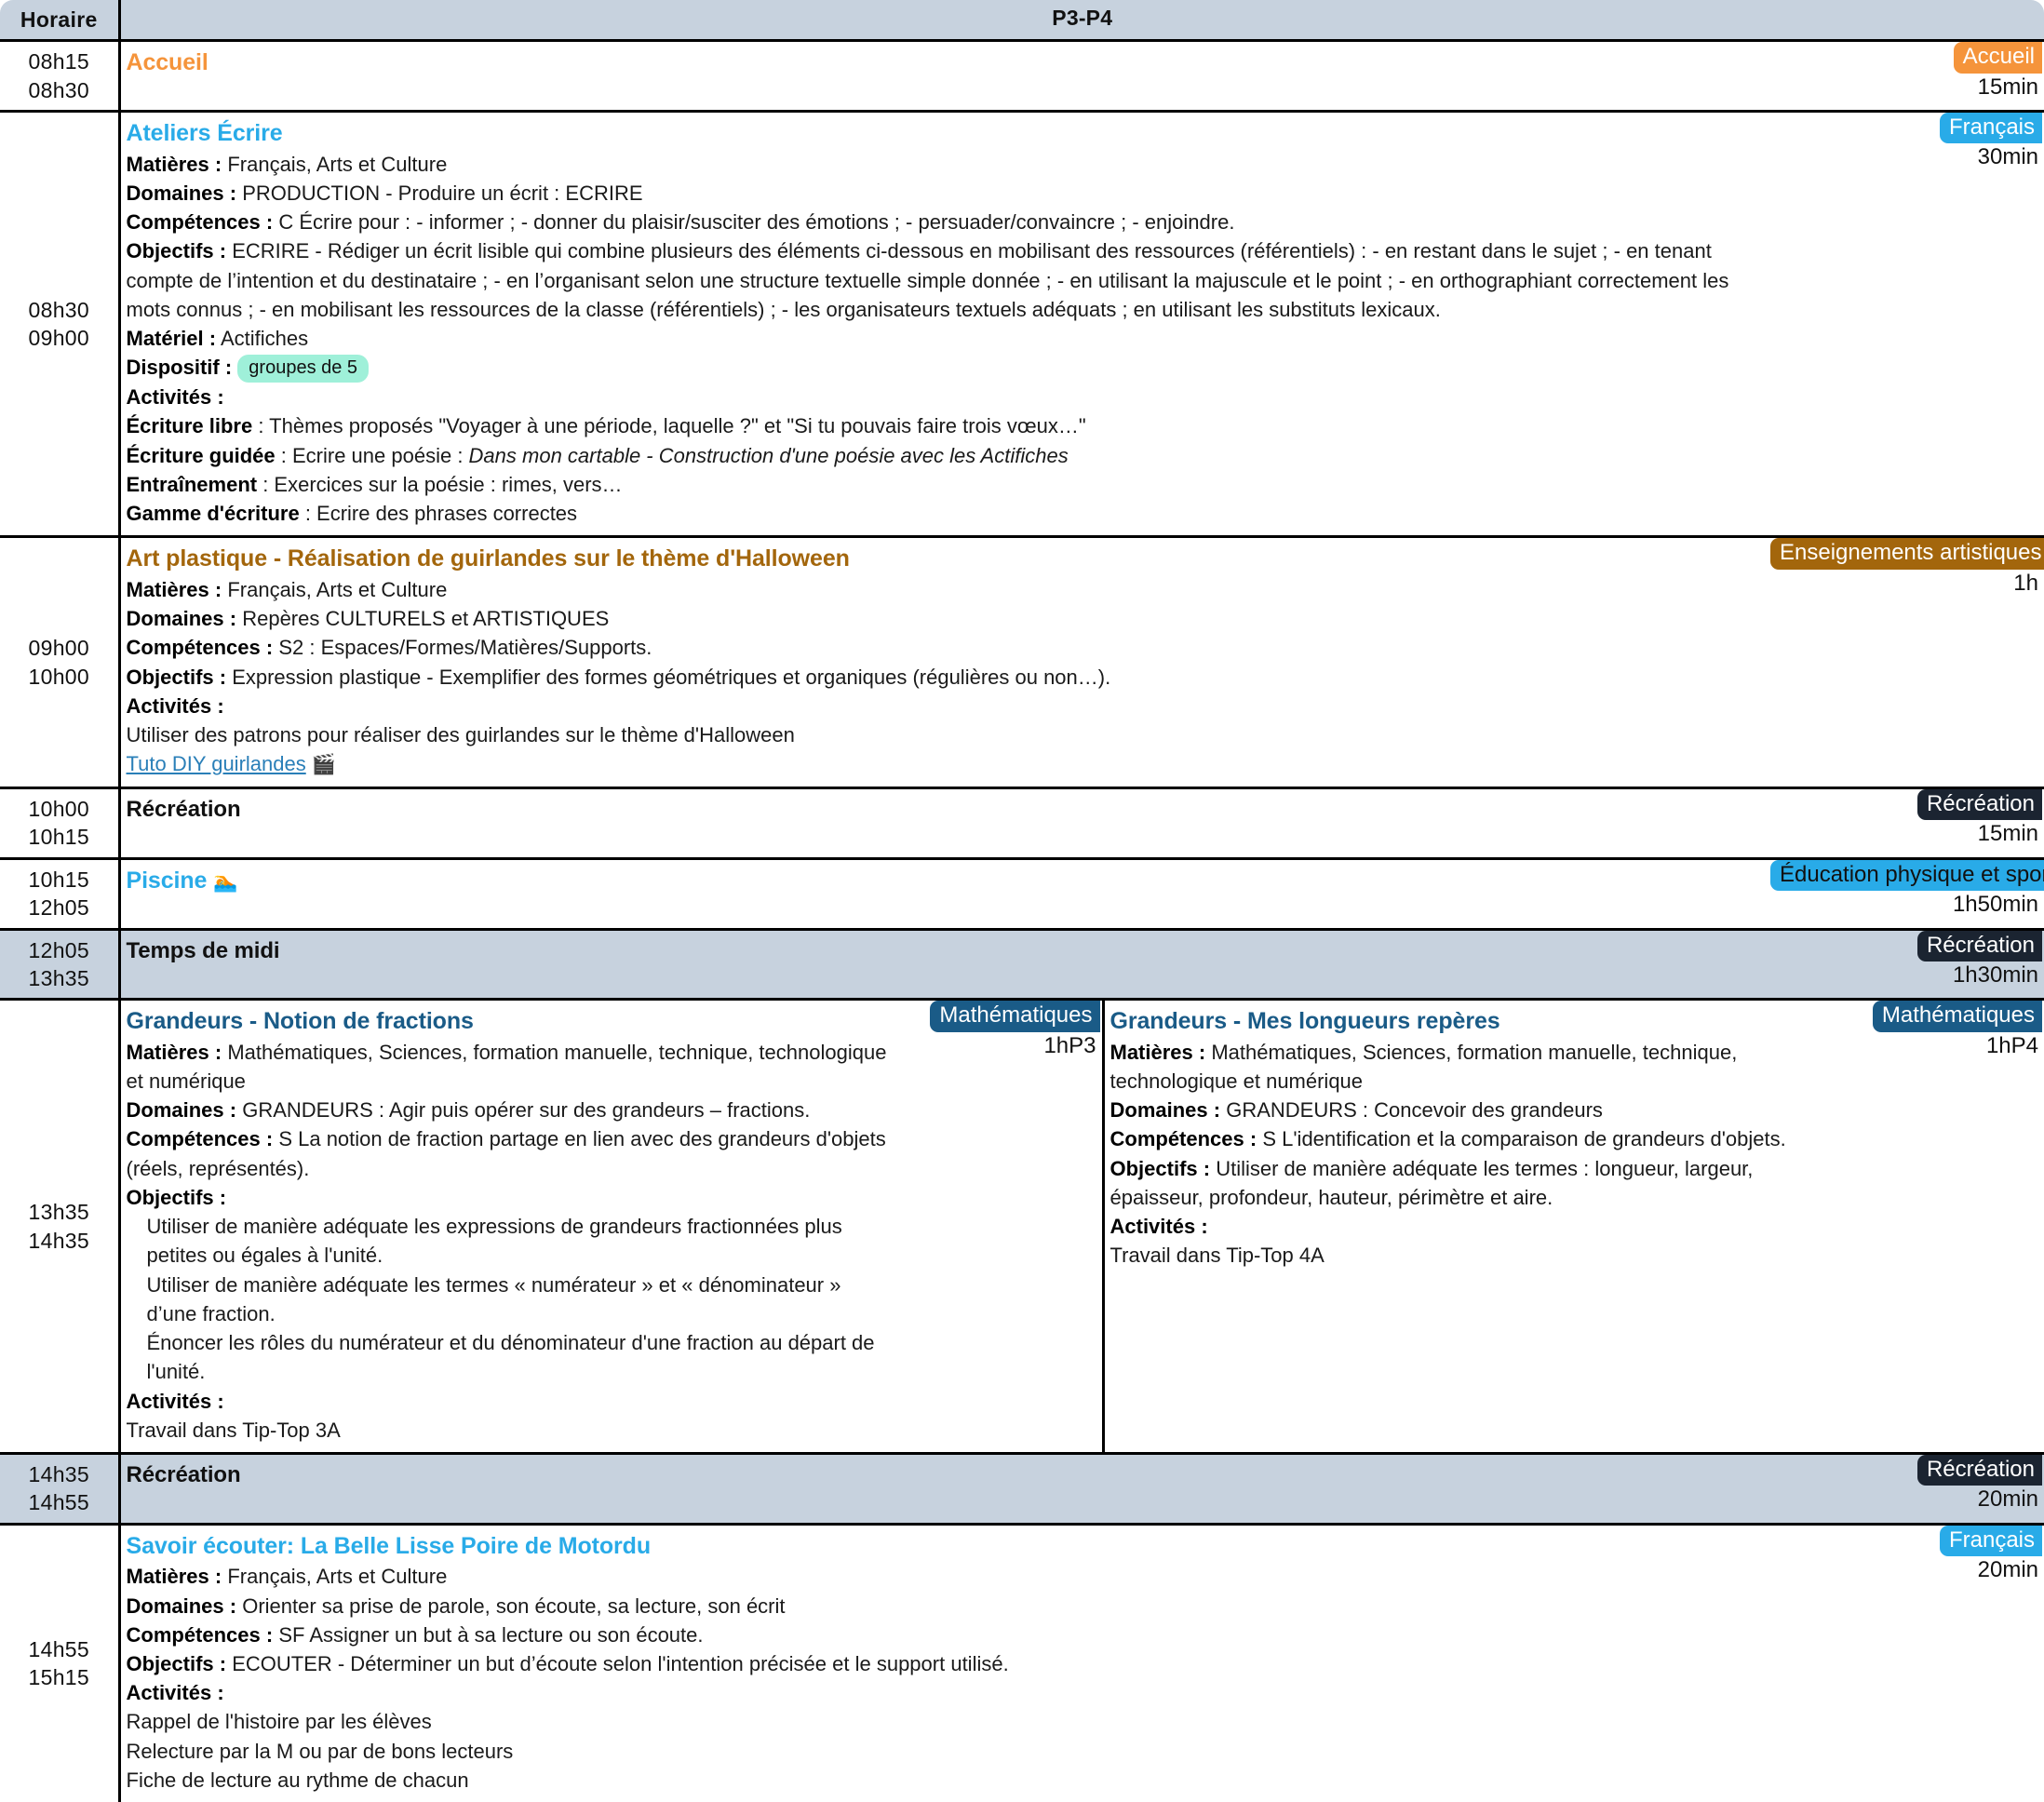 The image size is (2044, 1802). I want to click on time-range: 10h1512h05, so click(60, 893).